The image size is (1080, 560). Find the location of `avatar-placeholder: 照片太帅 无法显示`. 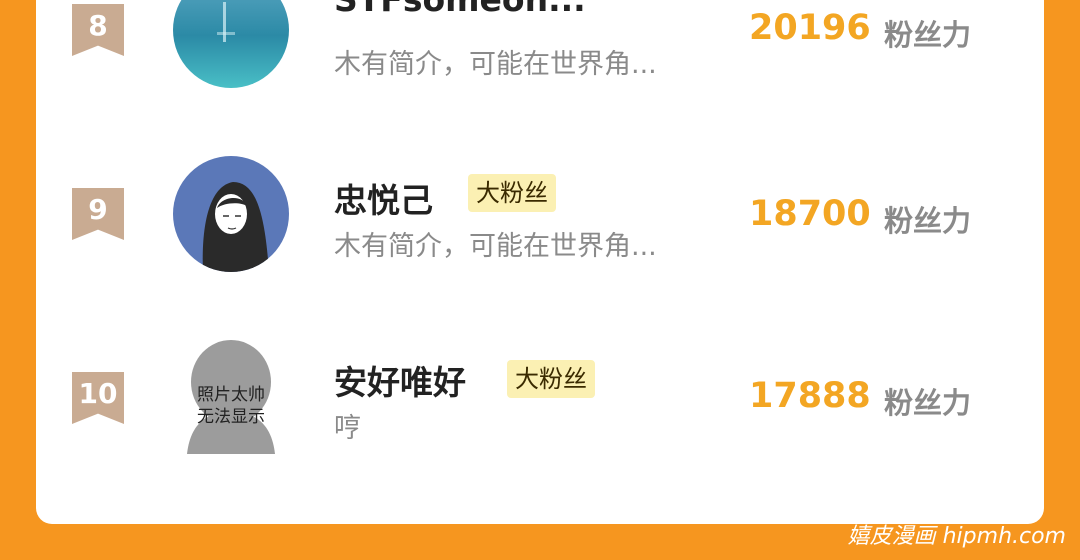

avatar-placeholder: 照片太帅 无法显示 is located at coordinates (231, 396).